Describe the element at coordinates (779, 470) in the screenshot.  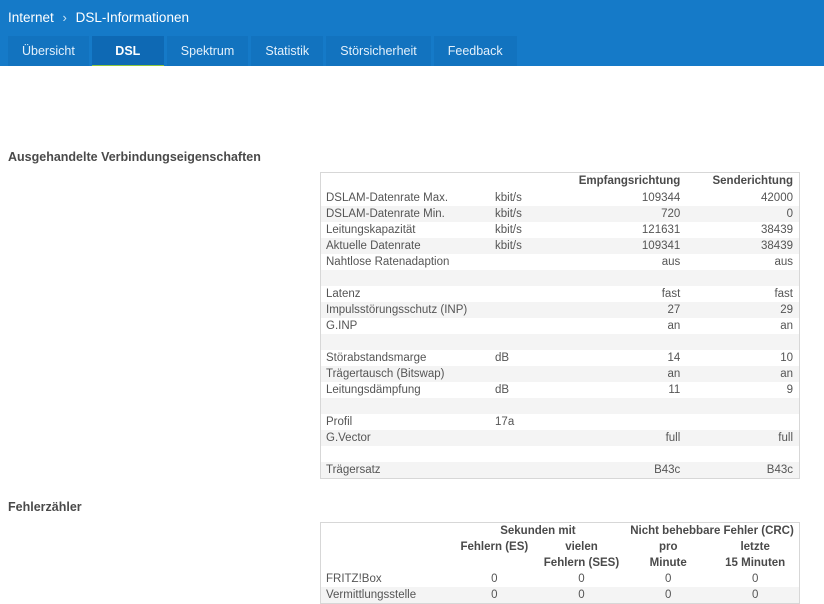
I see `property-value-upstream: B43c` at that location.